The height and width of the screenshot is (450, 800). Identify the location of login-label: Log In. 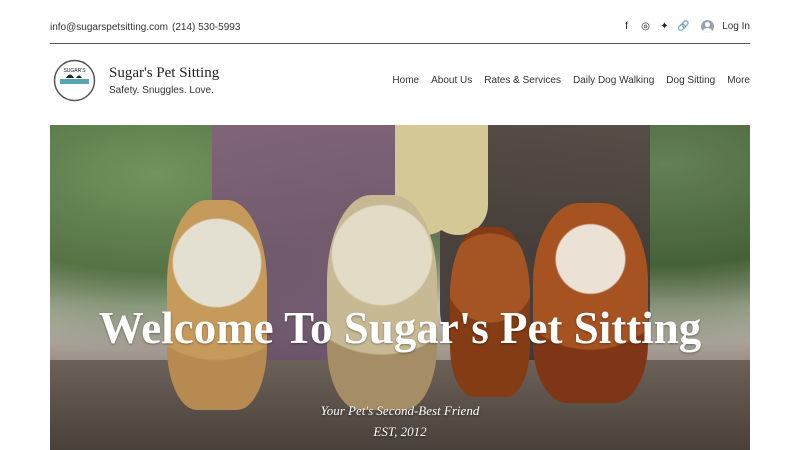
(736, 26).